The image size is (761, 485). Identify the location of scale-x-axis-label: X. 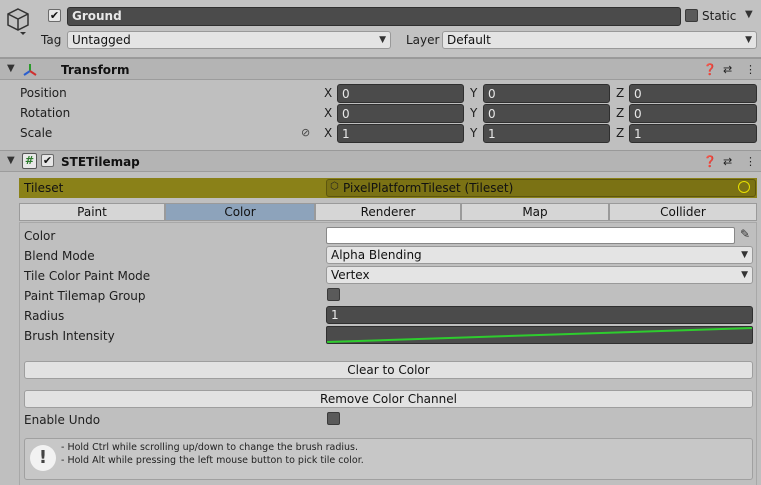
(328, 133).